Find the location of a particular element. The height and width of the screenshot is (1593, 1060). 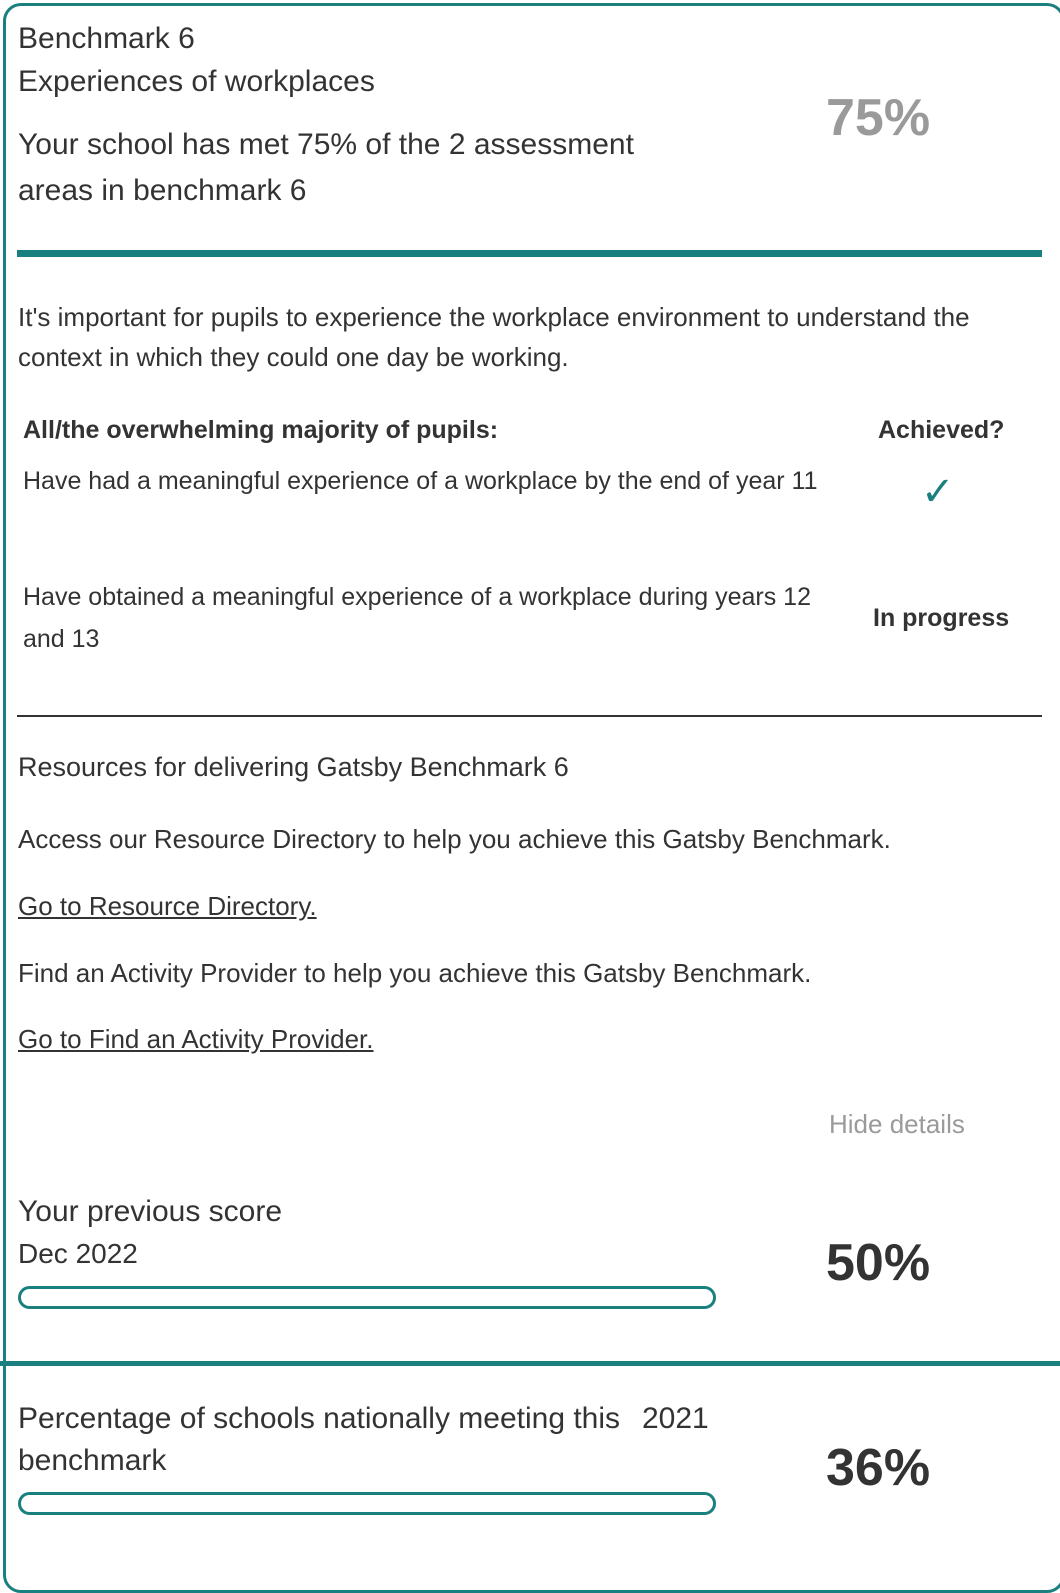

activity-provider-link: Go to Find an Activity Provider. is located at coordinates (196, 1039).